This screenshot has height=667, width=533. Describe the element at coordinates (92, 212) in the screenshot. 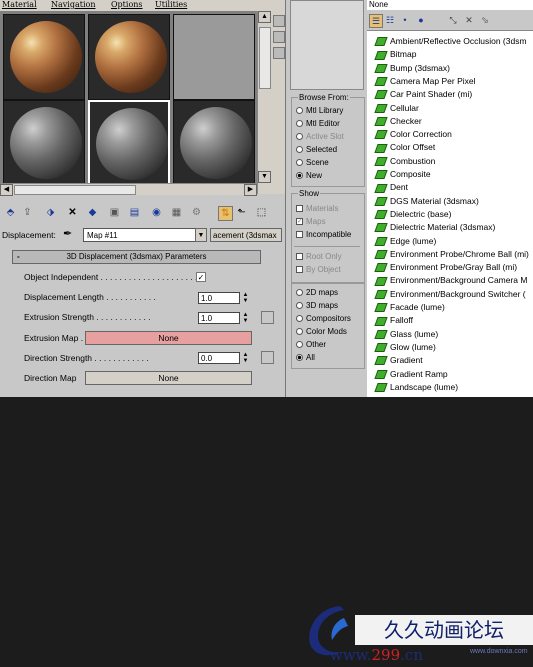

I see `make-unique-icon: ◆` at that location.